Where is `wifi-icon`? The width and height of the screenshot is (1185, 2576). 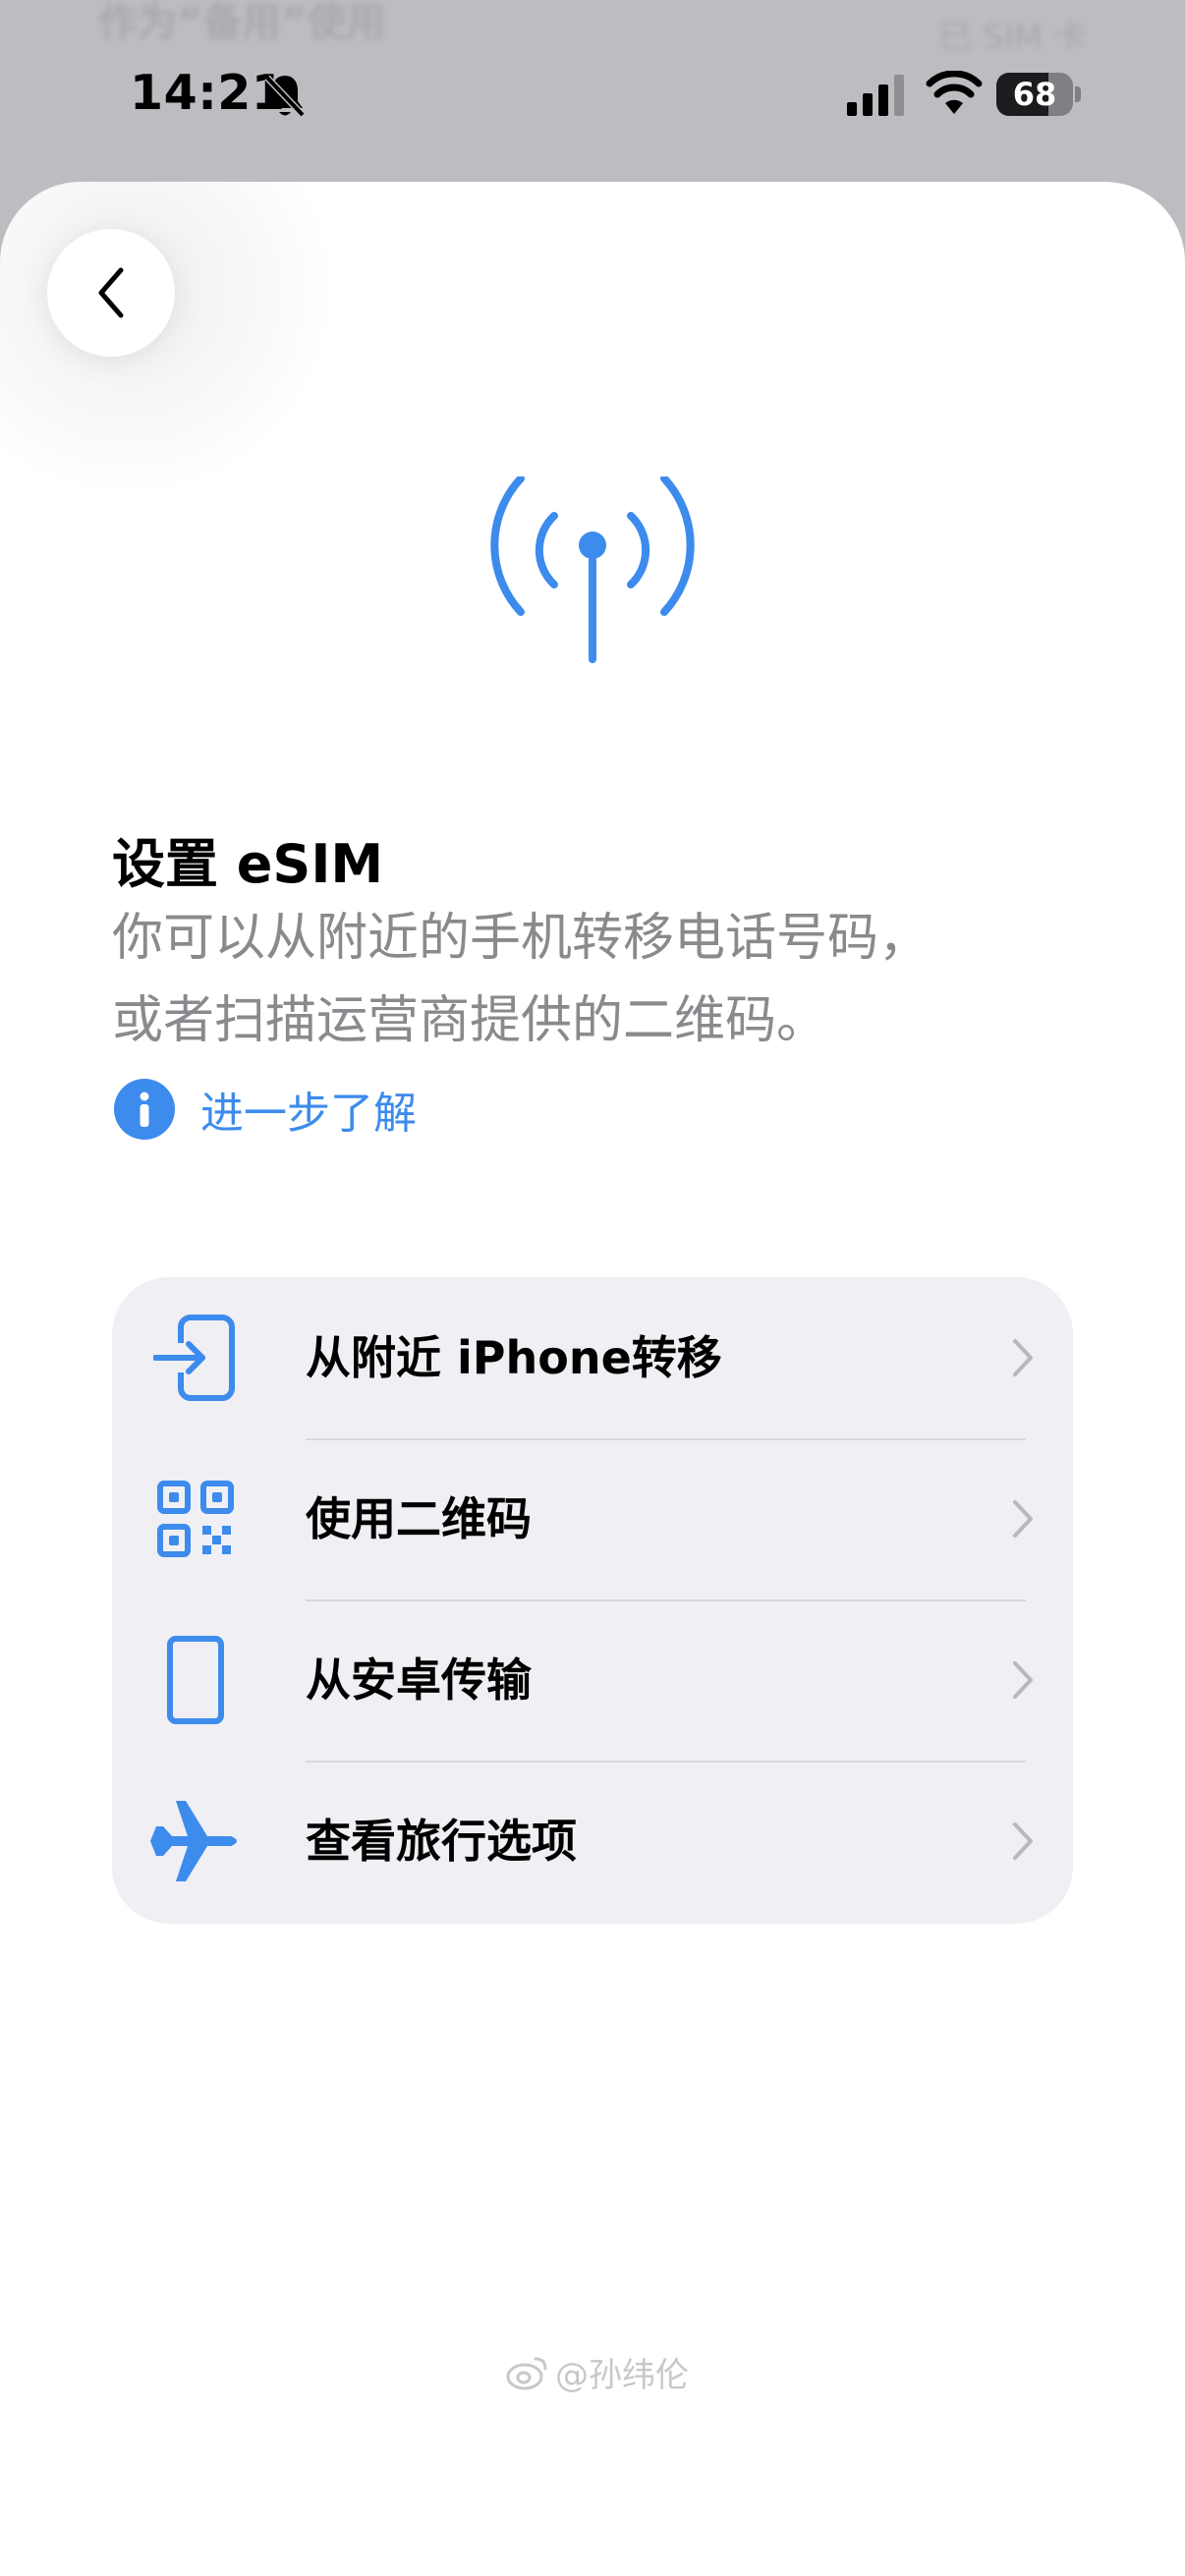 wifi-icon is located at coordinates (955, 92).